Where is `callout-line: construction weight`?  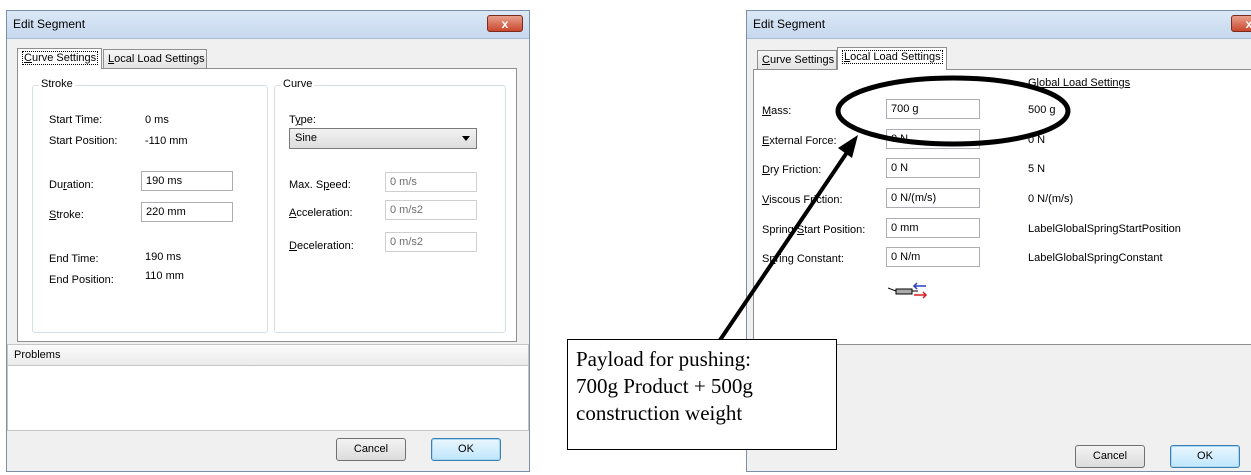 callout-line: construction weight is located at coordinates (659, 413).